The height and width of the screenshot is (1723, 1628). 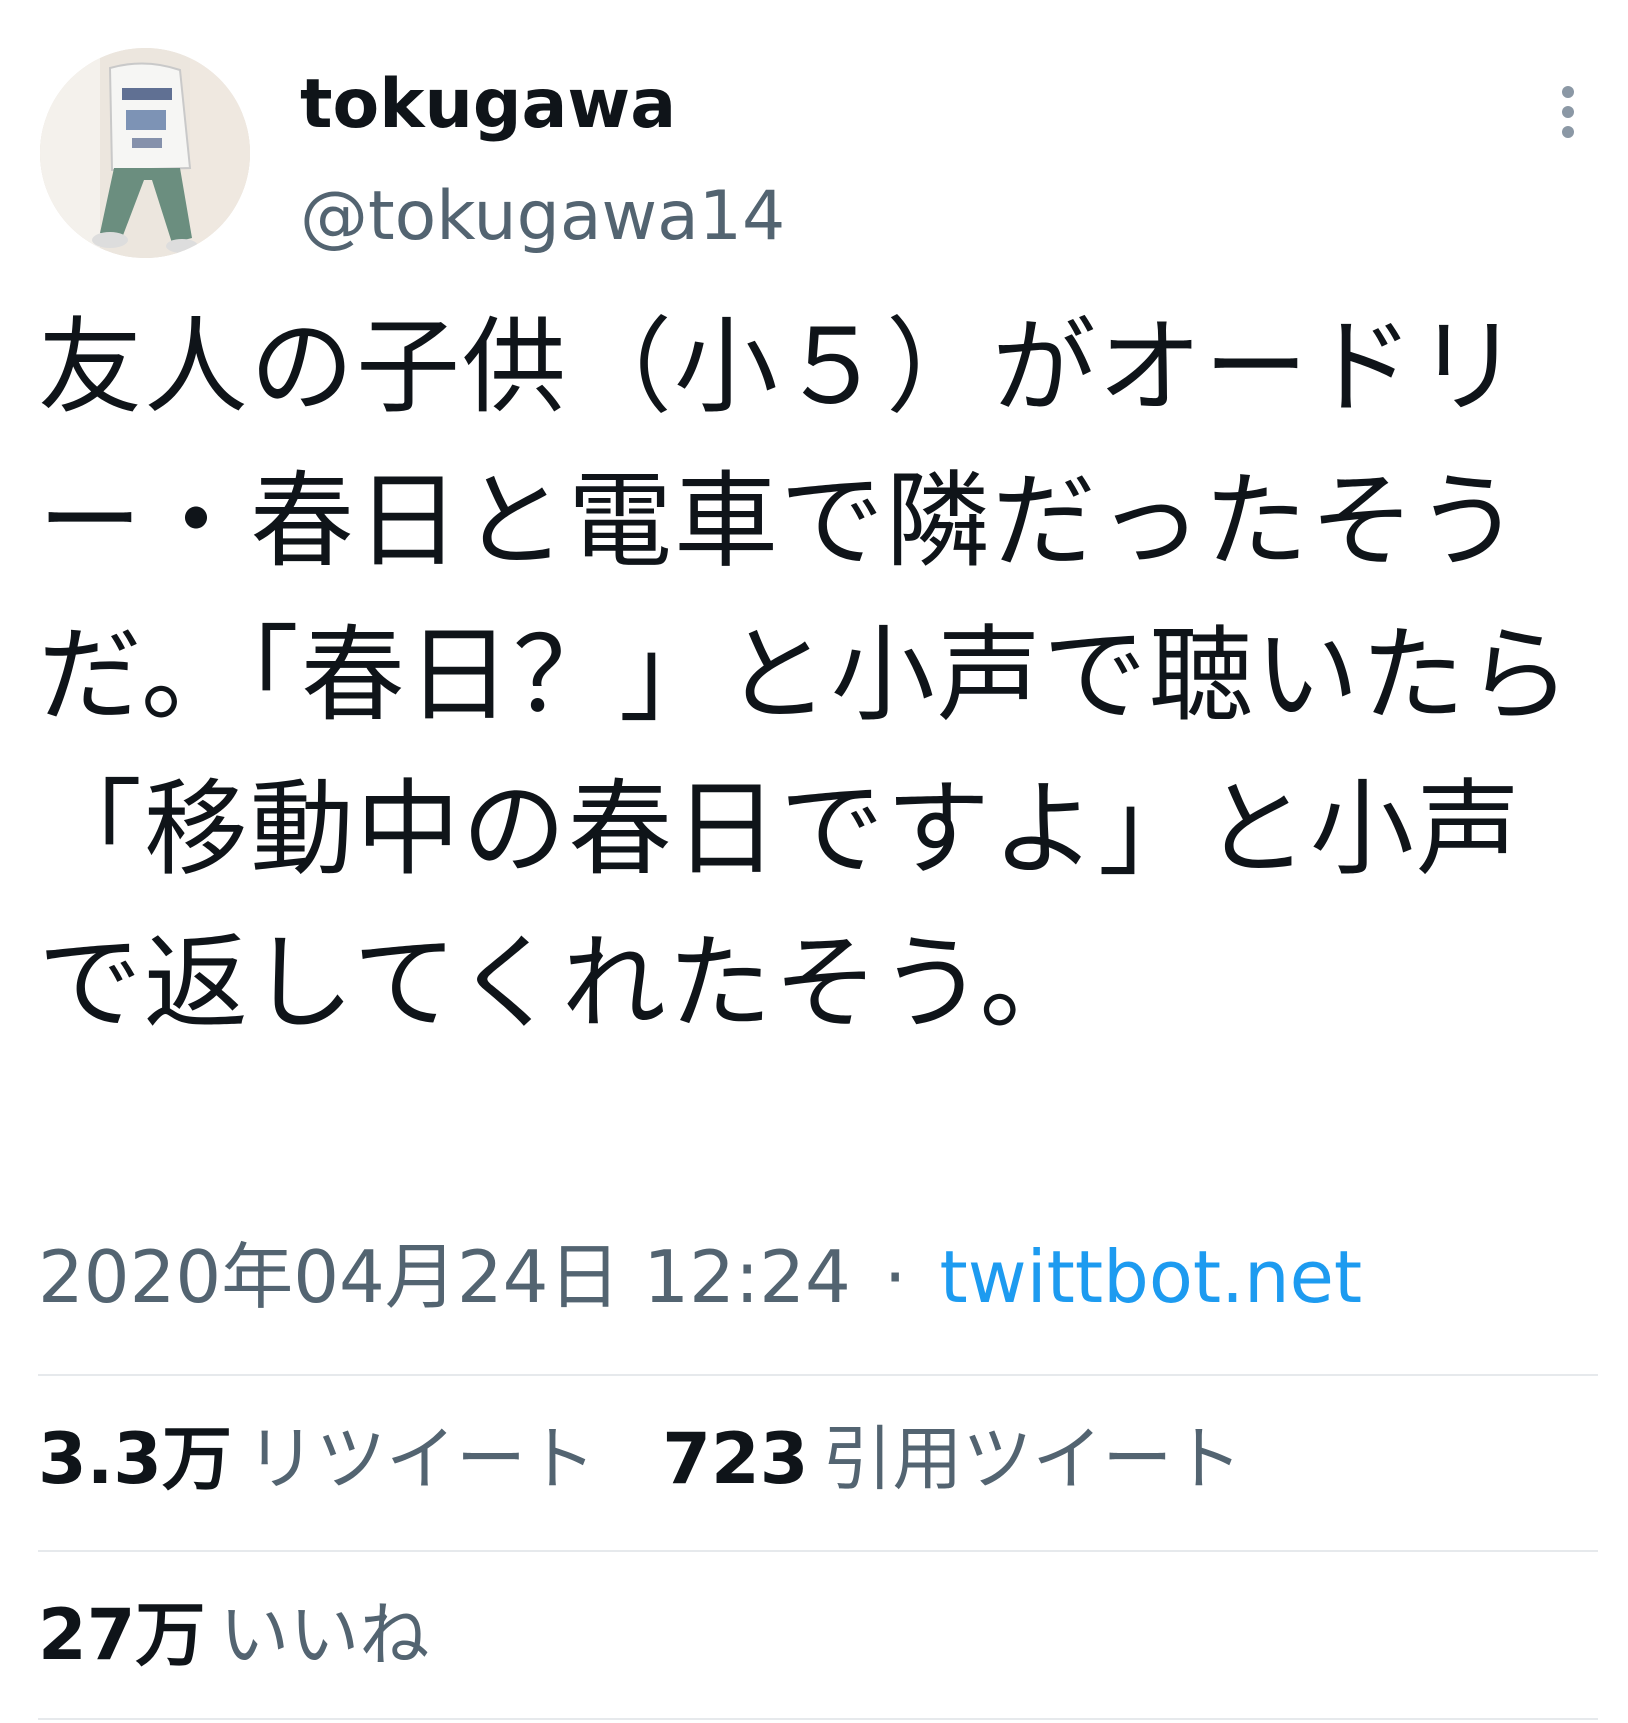 I want to click on retweets-stat: 3.3万 リツイート, so click(x=317, y=1459).